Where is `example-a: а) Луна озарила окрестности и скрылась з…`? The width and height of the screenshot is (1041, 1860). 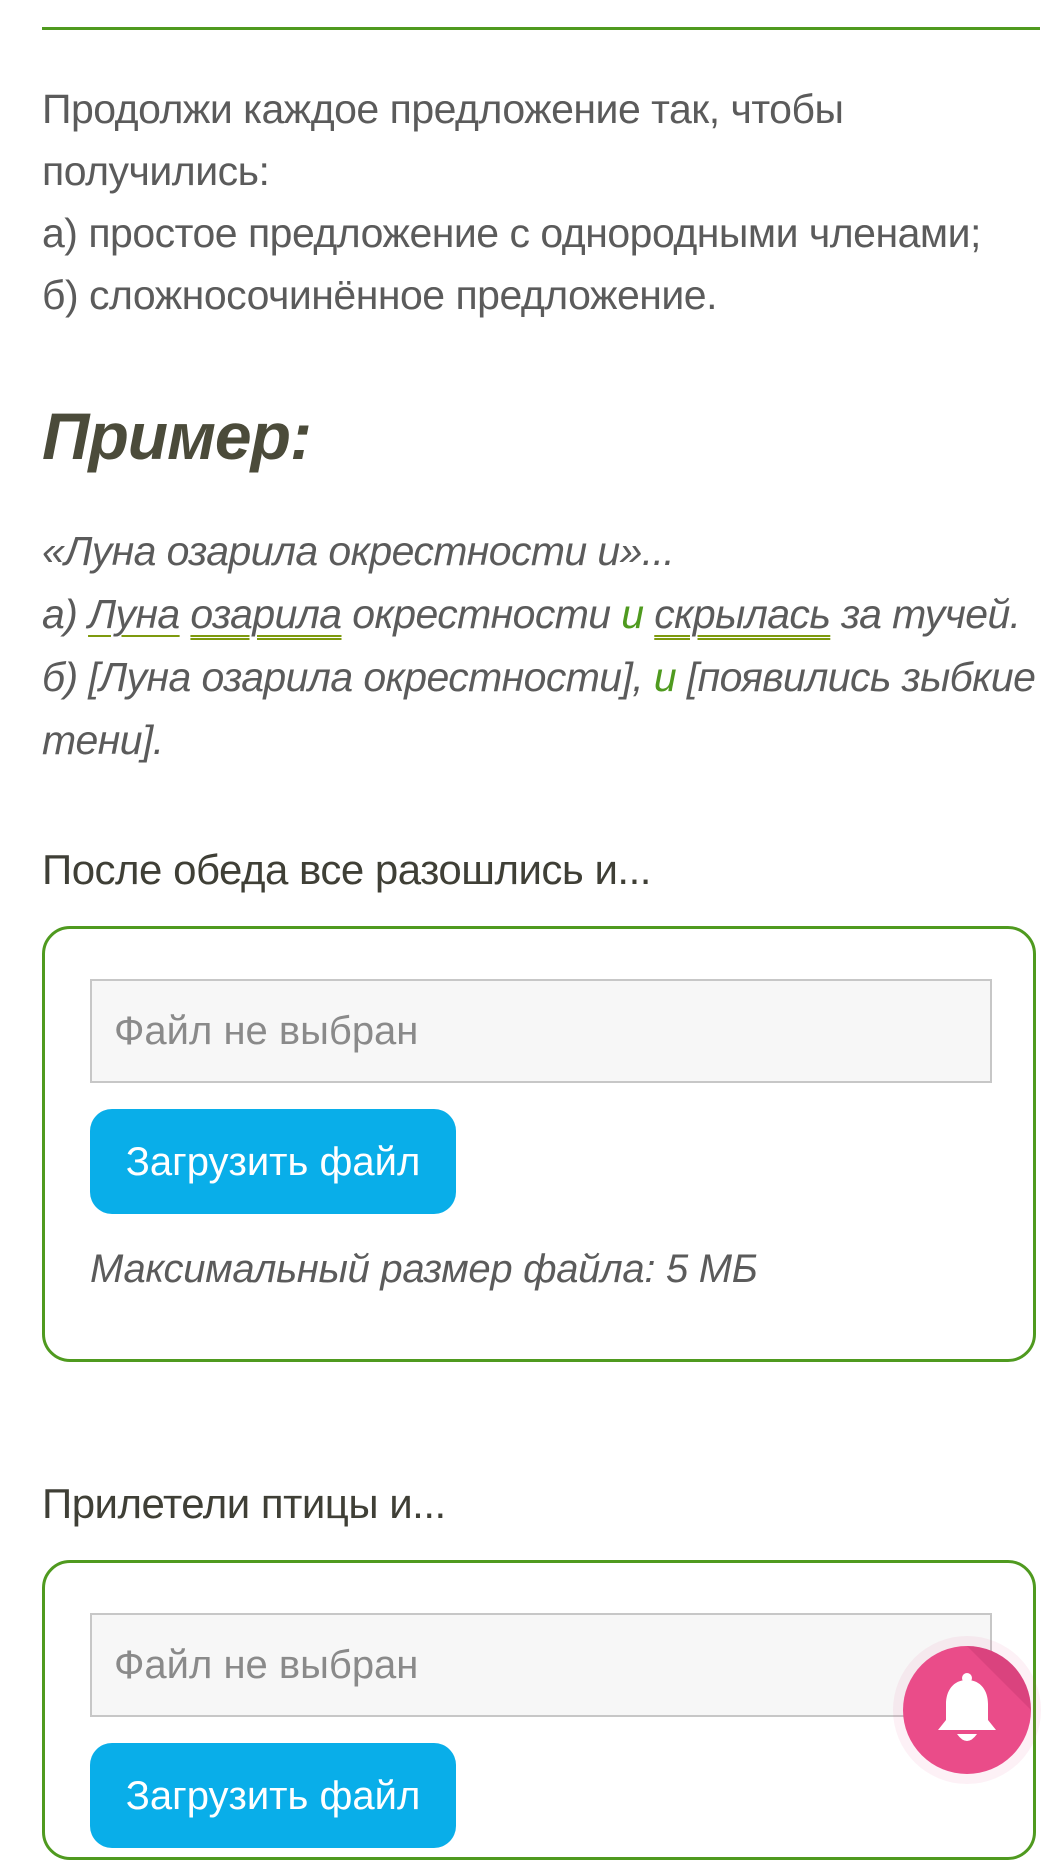
example-a: а) Луна озарила окрестности и скрылась з… is located at coordinates (537, 614).